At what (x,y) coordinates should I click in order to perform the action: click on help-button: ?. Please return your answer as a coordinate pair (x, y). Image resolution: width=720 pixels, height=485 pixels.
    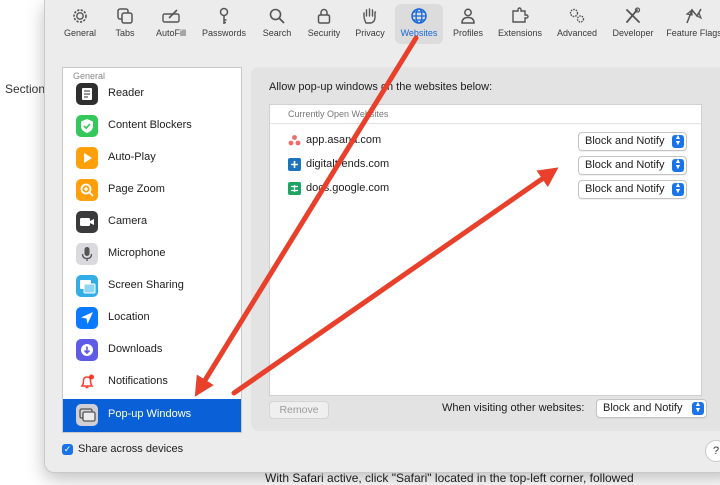
    Looking at the image, I should click on (712, 451).